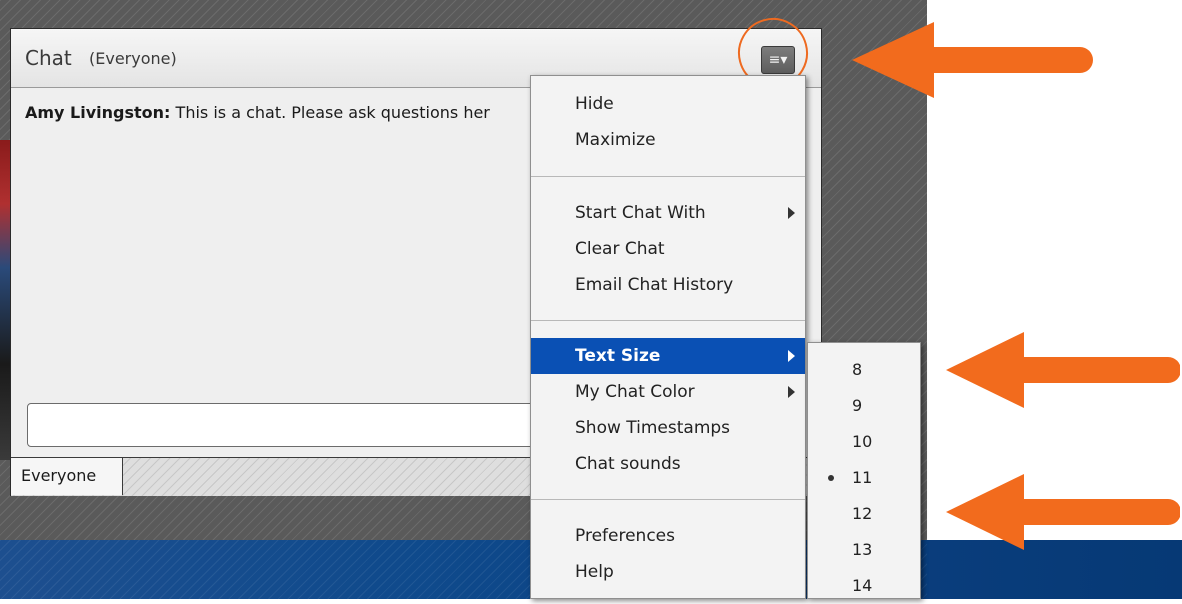 The image size is (1182, 604). Describe the element at coordinates (668, 464) in the screenshot. I see `menu-item-chat-sounds: Chat sounds` at that location.